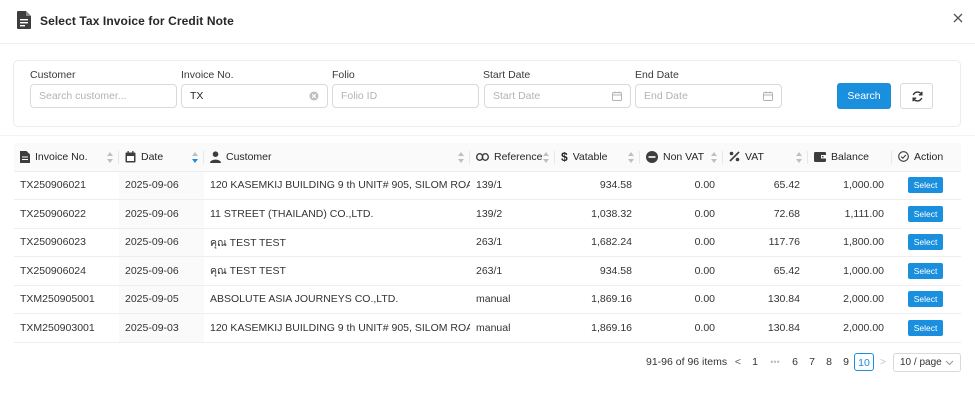 Image resolution: width=975 pixels, height=405 pixels. Describe the element at coordinates (846, 362) in the screenshot. I see `page-9: 9` at that location.